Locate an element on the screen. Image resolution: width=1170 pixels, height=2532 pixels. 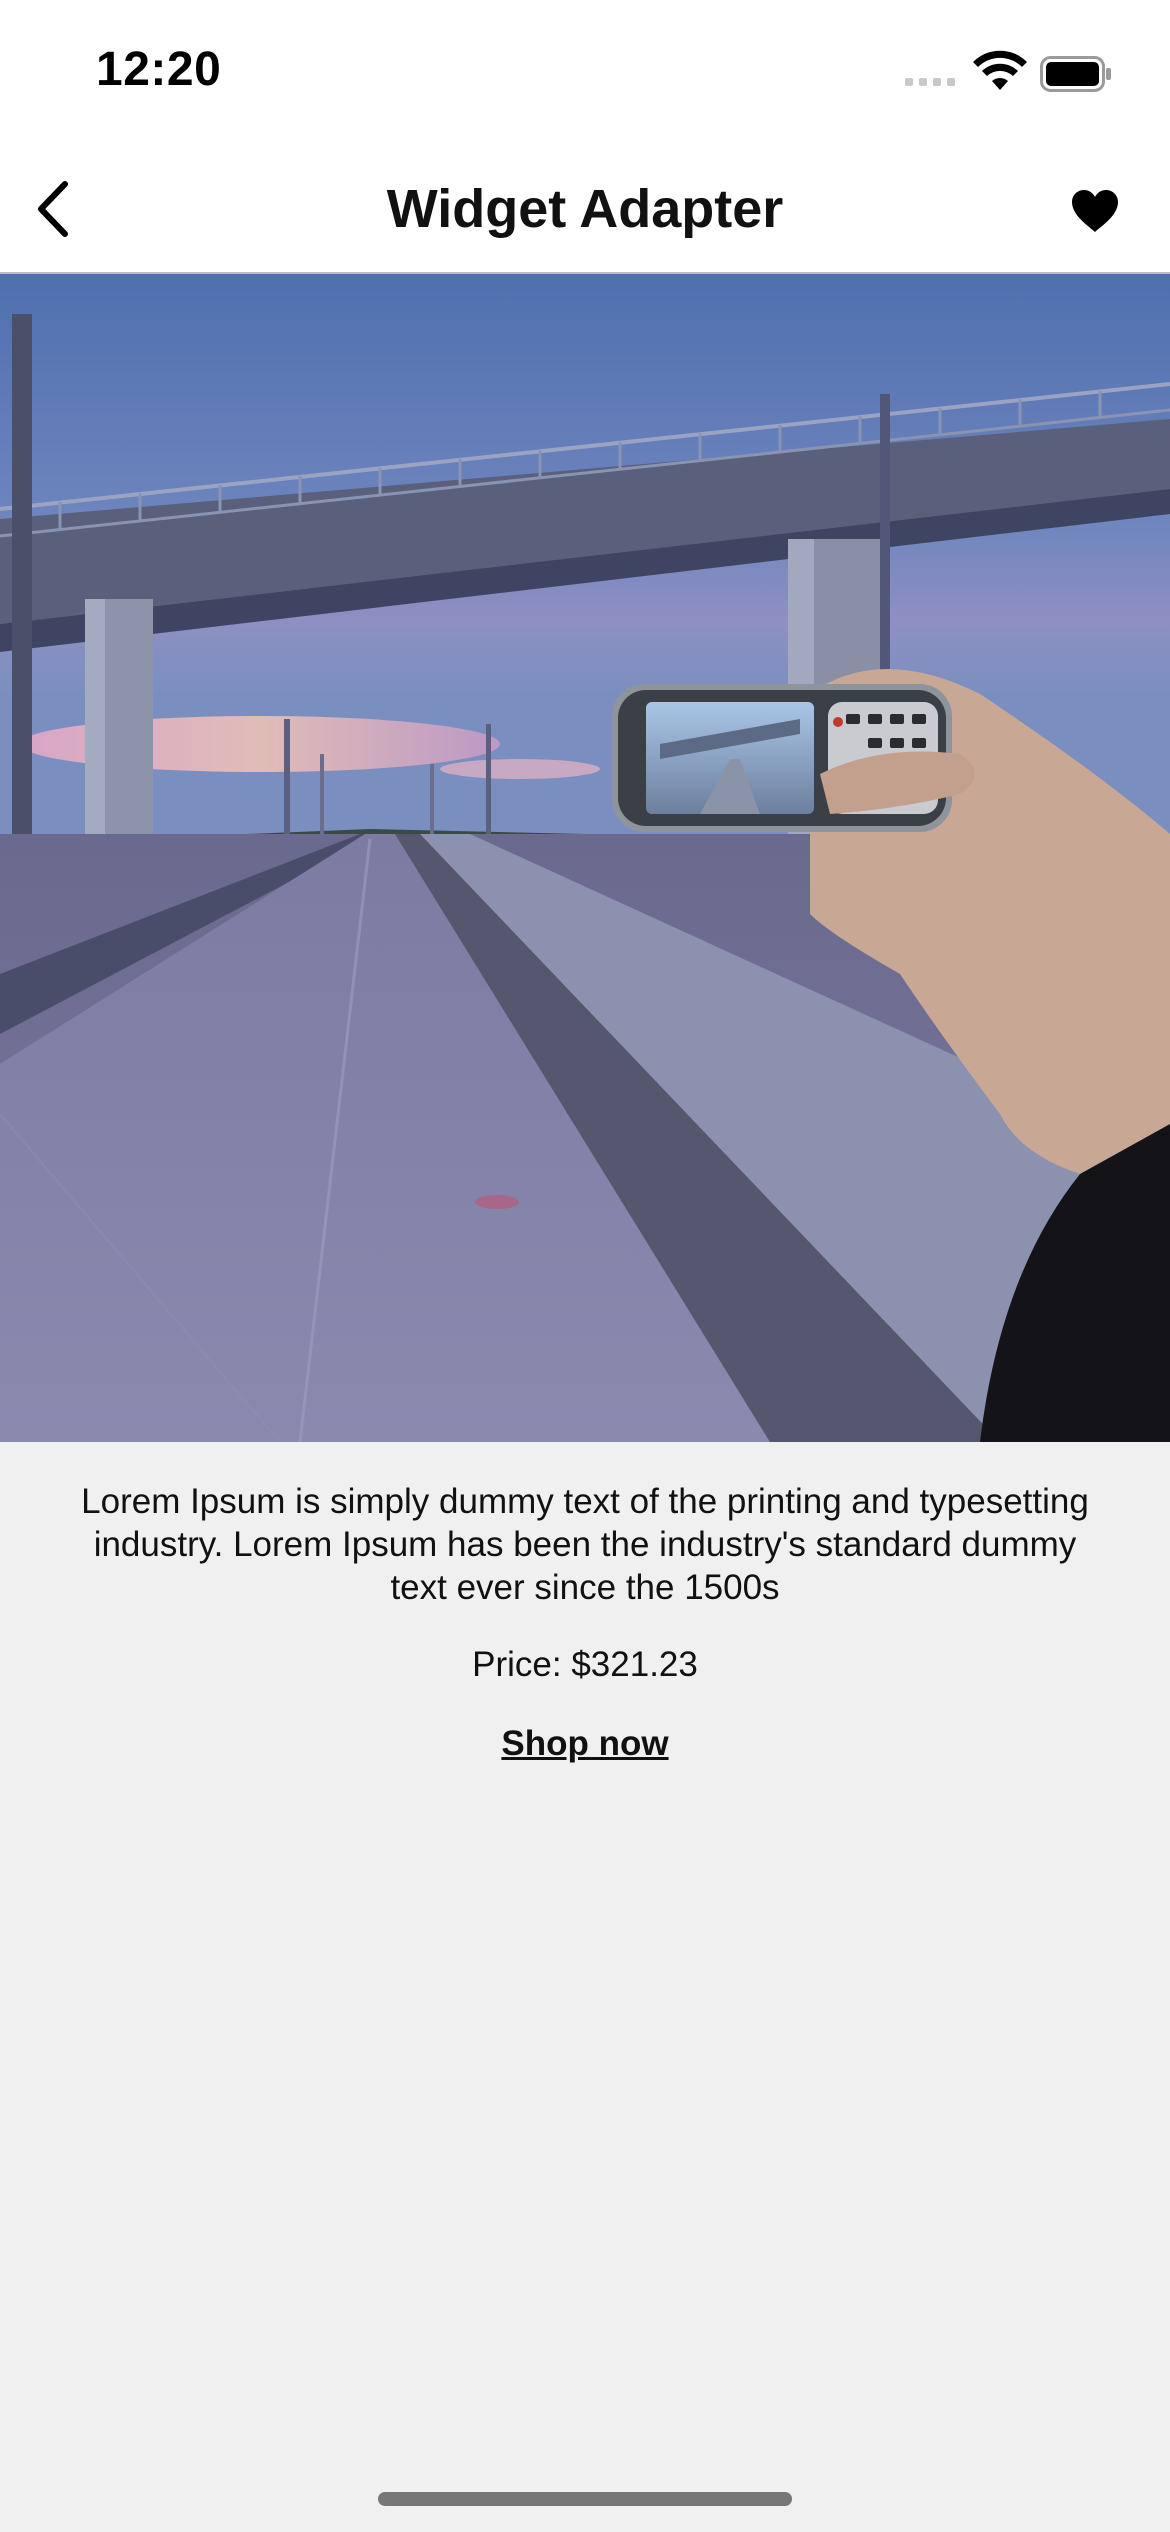
product-price: Price: $321.23 is located at coordinates (585, 1664).